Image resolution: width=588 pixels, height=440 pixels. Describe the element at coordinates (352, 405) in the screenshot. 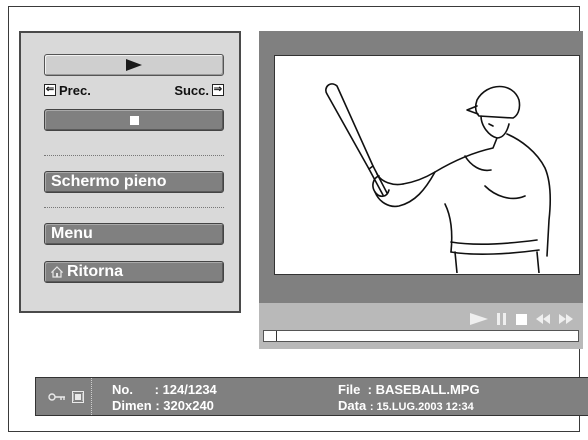

I see `date-label: Data` at that location.